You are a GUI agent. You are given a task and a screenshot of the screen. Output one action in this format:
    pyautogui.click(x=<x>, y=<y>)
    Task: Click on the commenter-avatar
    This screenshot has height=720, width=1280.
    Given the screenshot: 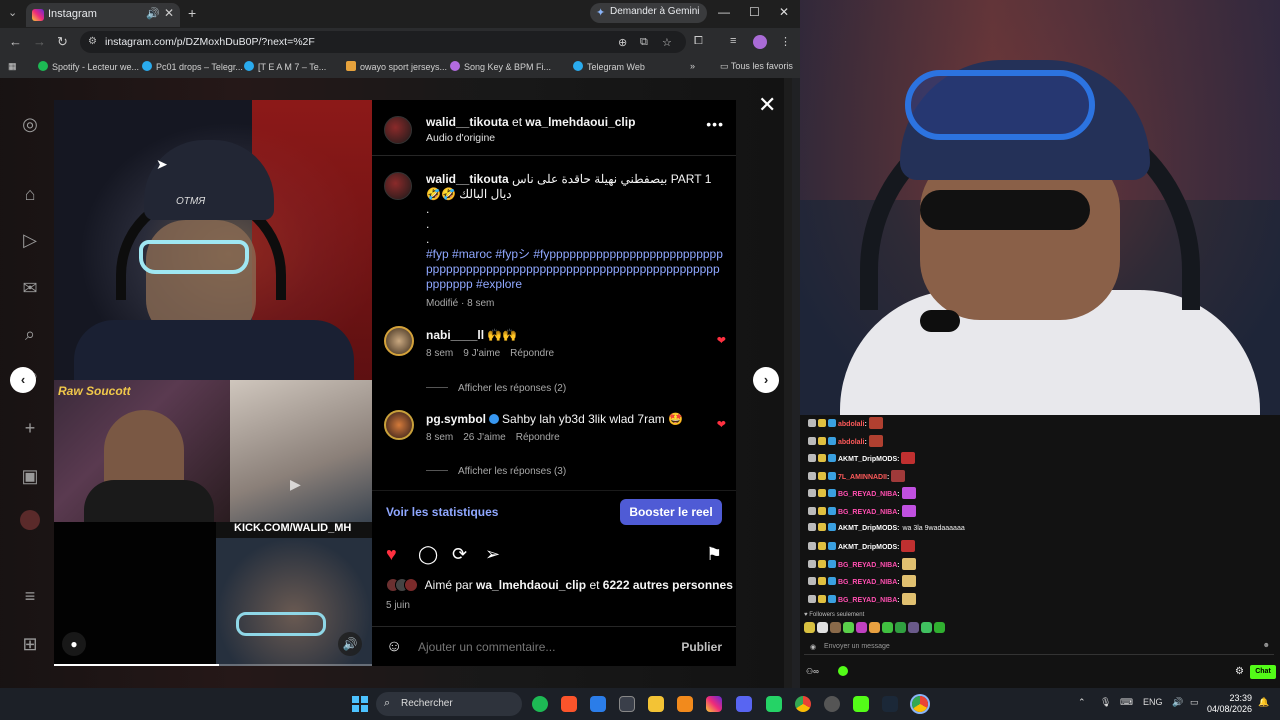 What is the action you would take?
    pyautogui.click(x=399, y=341)
    